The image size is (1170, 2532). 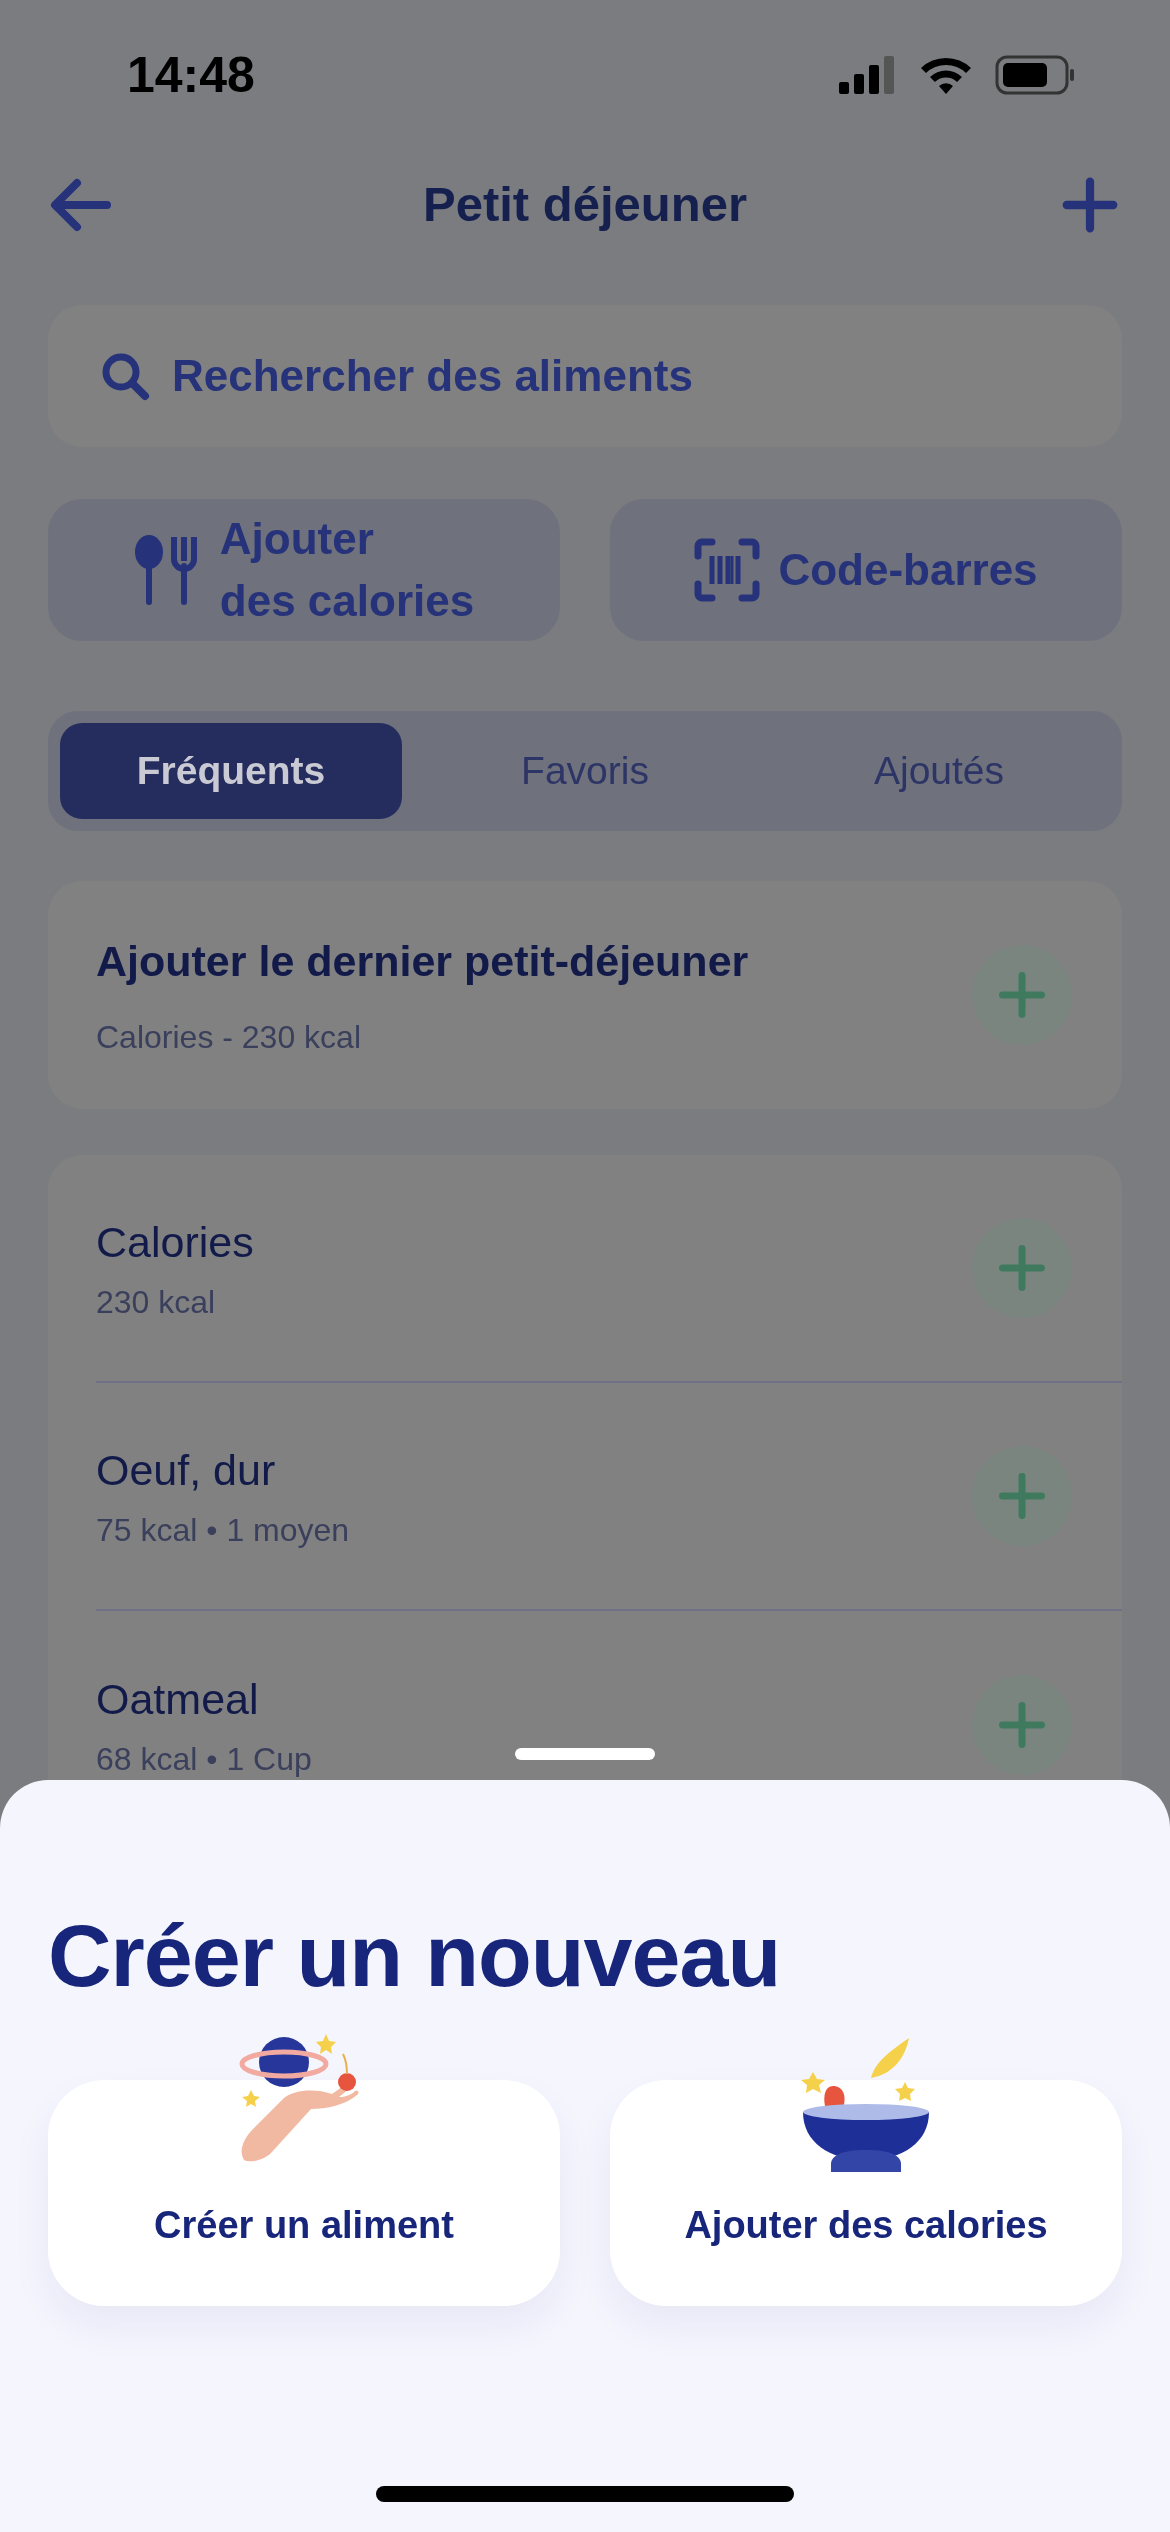 I want to click on sheet-handle, so click(x=585, y=1754).